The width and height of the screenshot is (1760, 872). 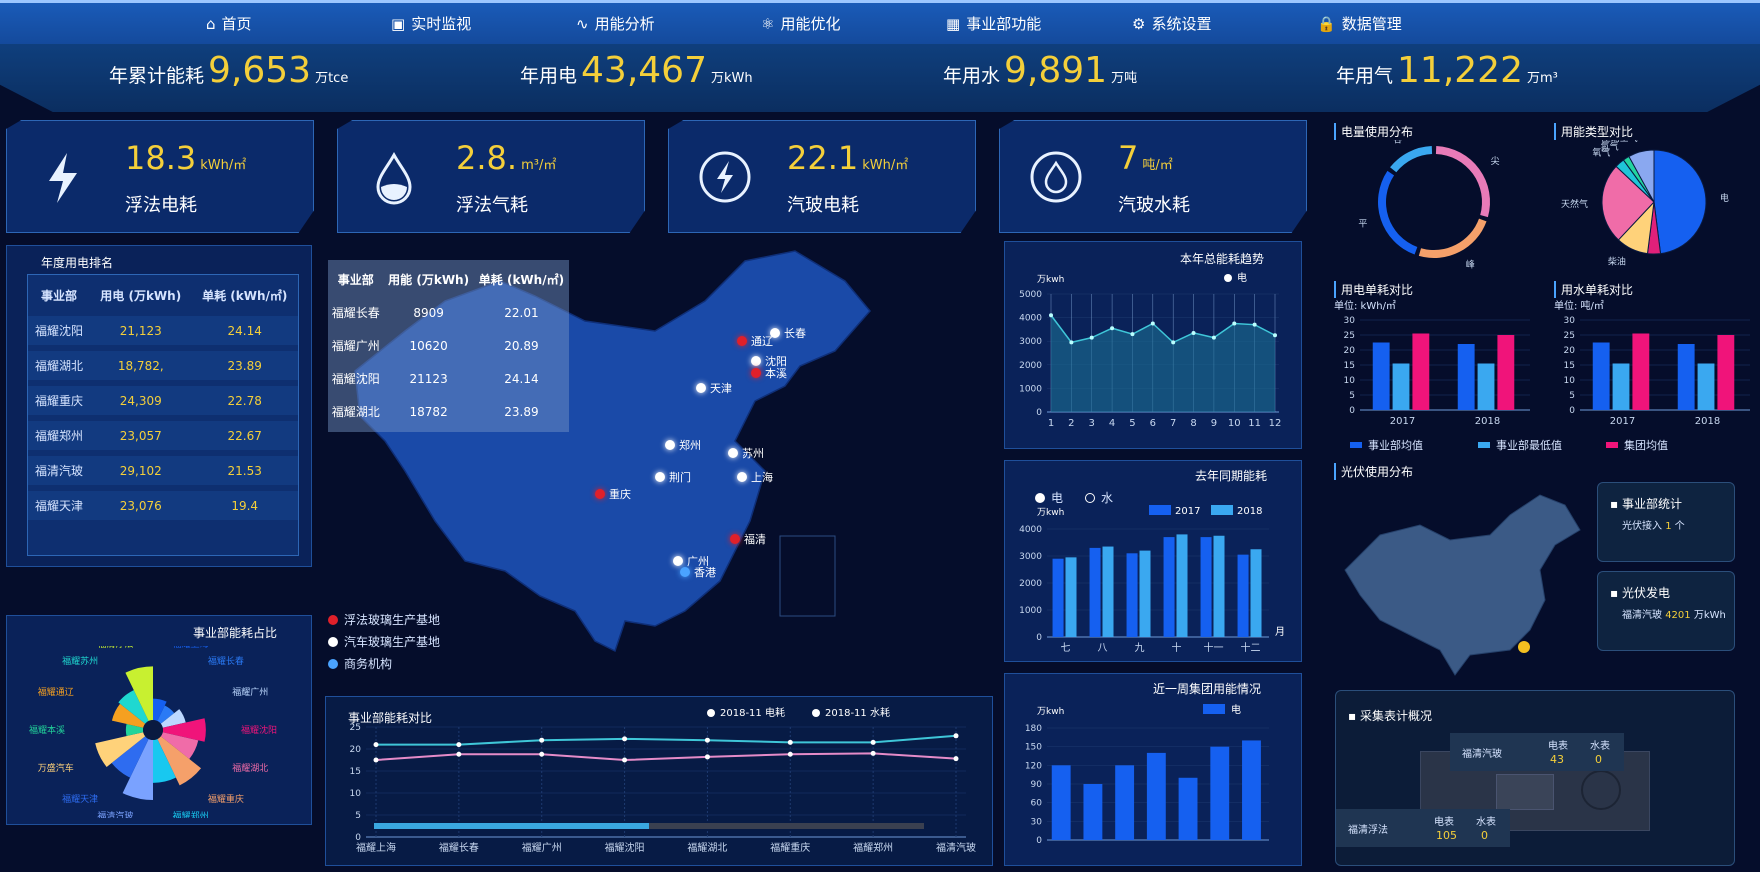 I want to click on city-marker: 福清, so click(x=748, y=539).